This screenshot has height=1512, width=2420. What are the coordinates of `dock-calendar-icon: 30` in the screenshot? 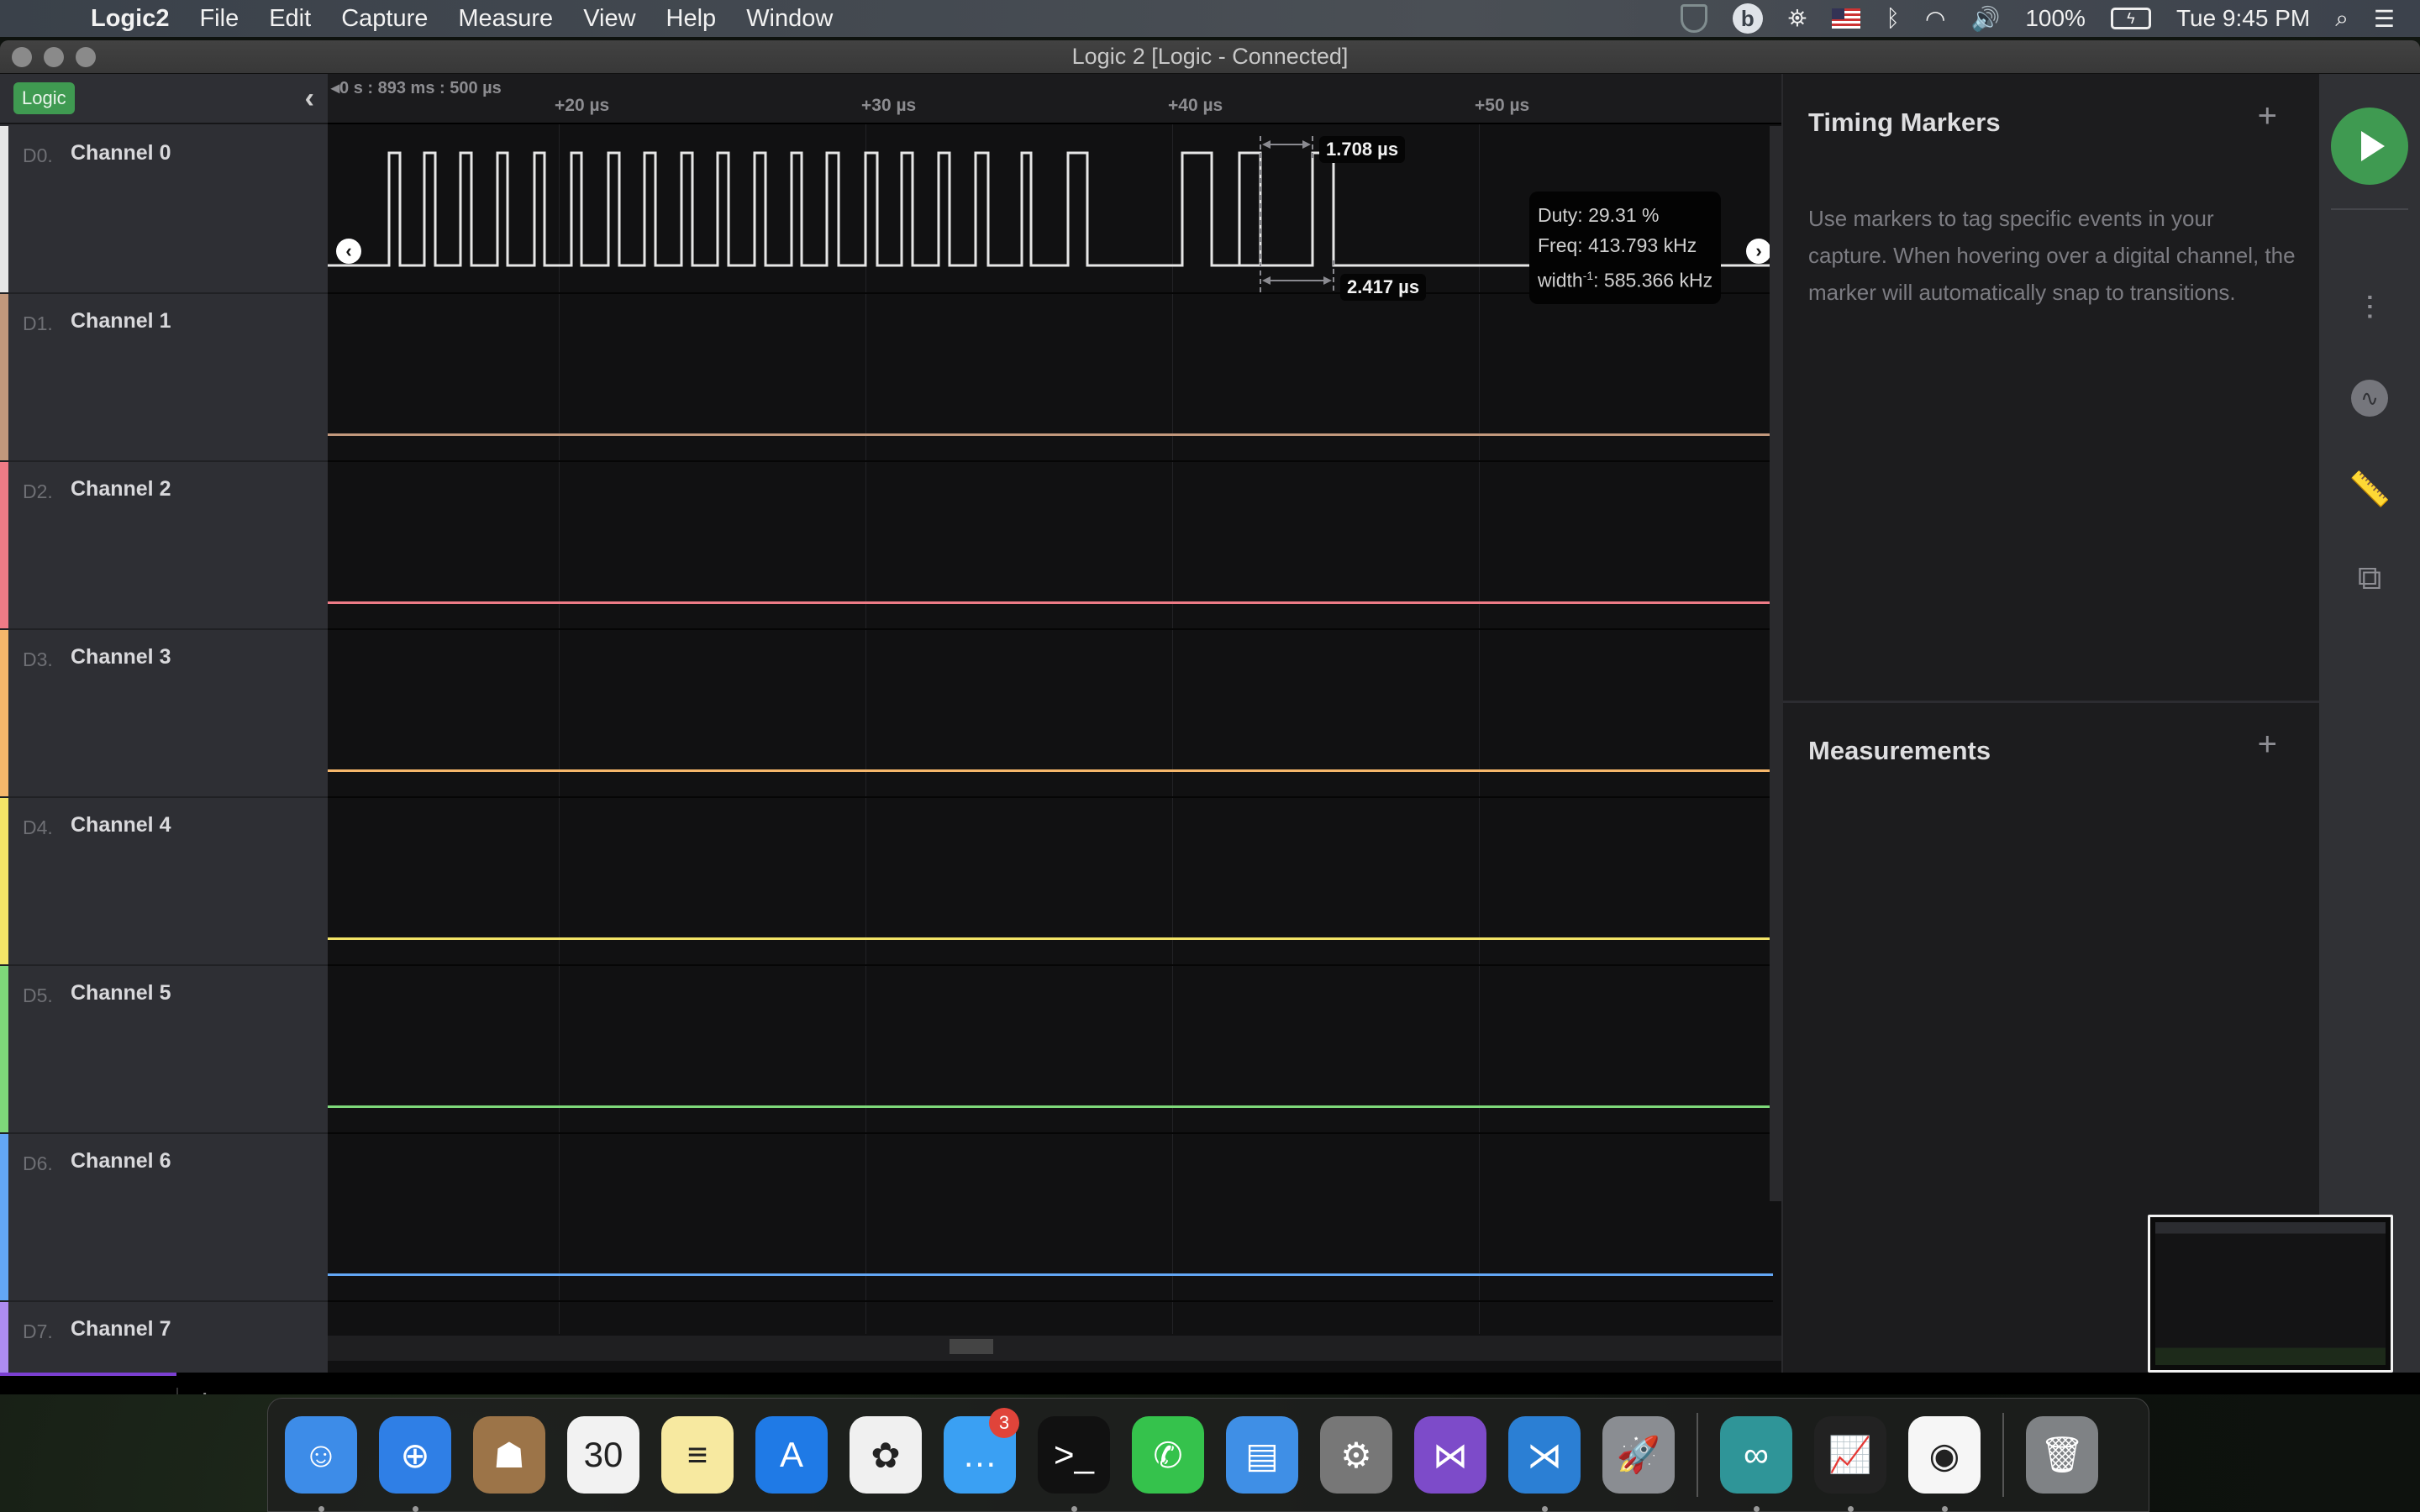 It's located at (603, 1455).